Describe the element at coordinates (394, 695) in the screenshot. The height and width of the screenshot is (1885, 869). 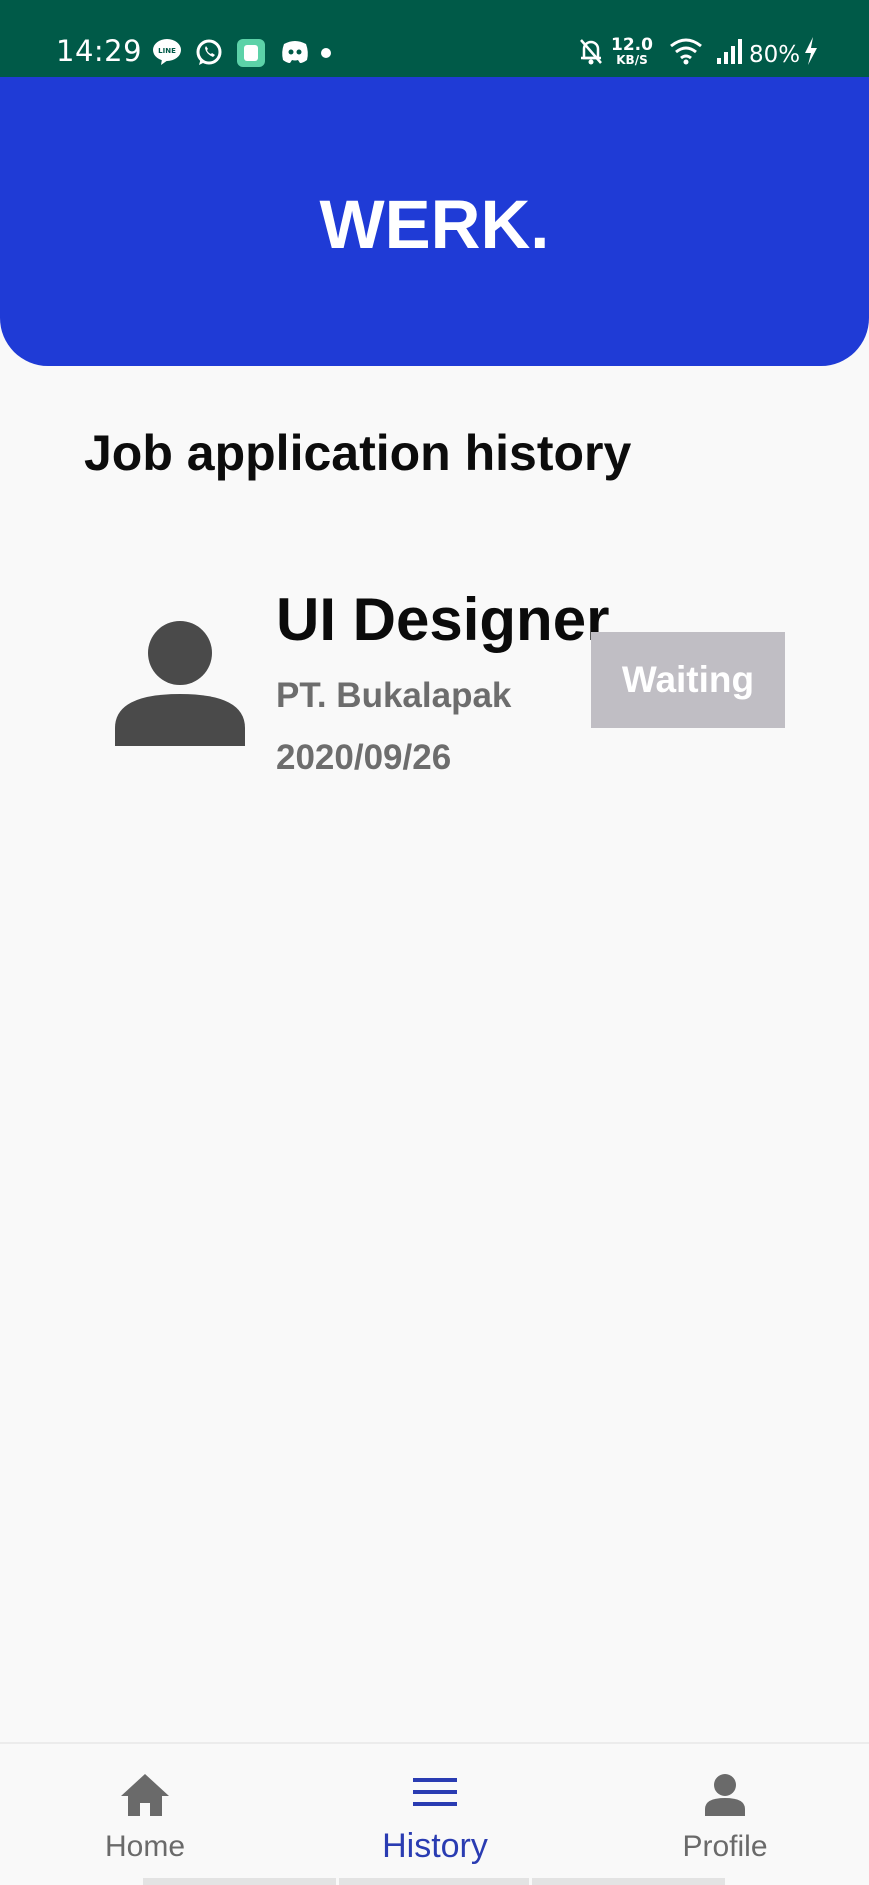
I see `company-name: PT. Bukalapak` at that location.